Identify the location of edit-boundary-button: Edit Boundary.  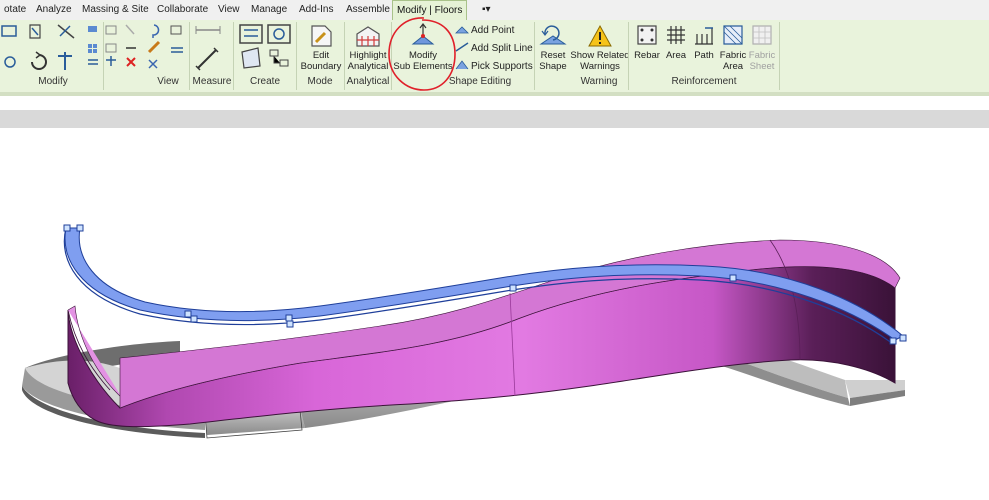
(321, 61).